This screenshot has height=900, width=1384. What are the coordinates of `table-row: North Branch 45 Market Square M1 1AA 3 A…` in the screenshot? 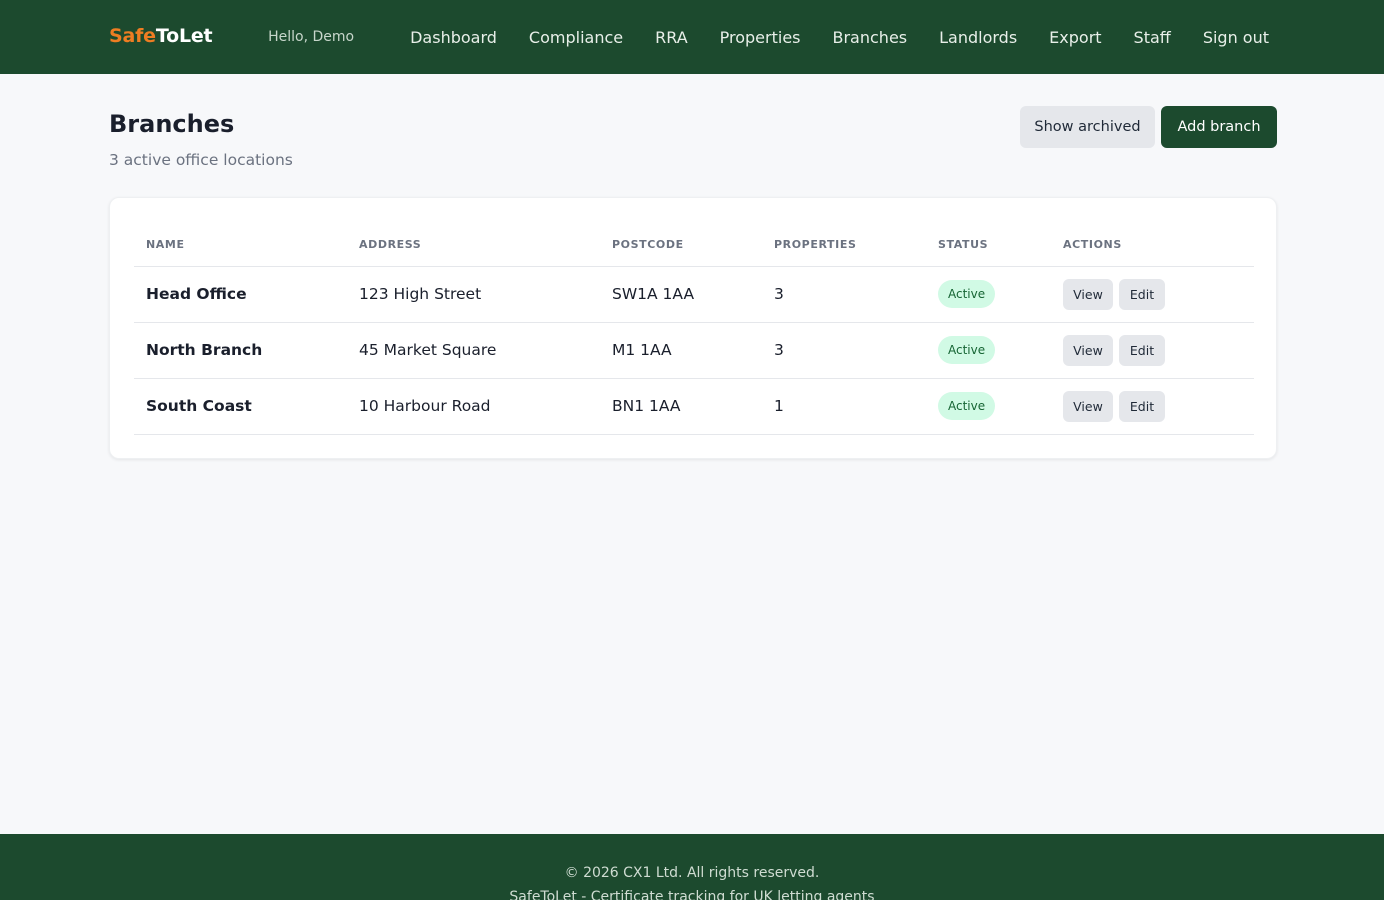 It's located at (694, 351).